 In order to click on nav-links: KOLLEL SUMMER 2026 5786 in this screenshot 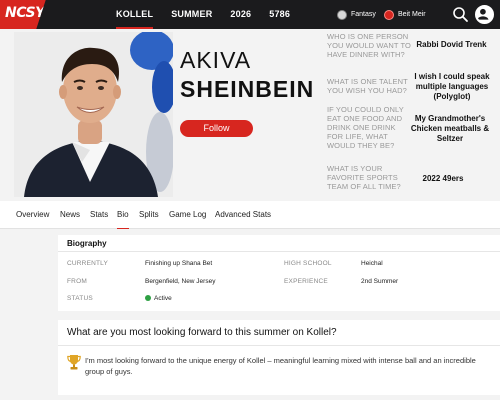, I will do `click(212, 14)`.